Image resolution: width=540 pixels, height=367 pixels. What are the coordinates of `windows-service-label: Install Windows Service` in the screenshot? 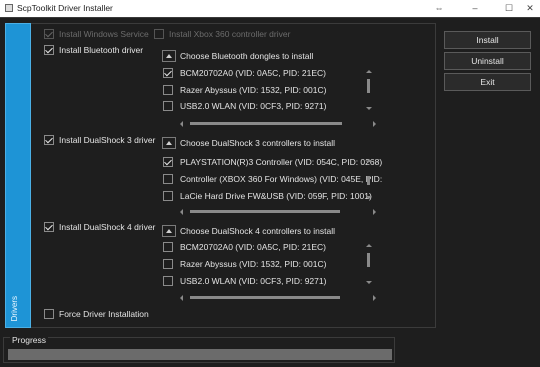 It's located at (104, 34).